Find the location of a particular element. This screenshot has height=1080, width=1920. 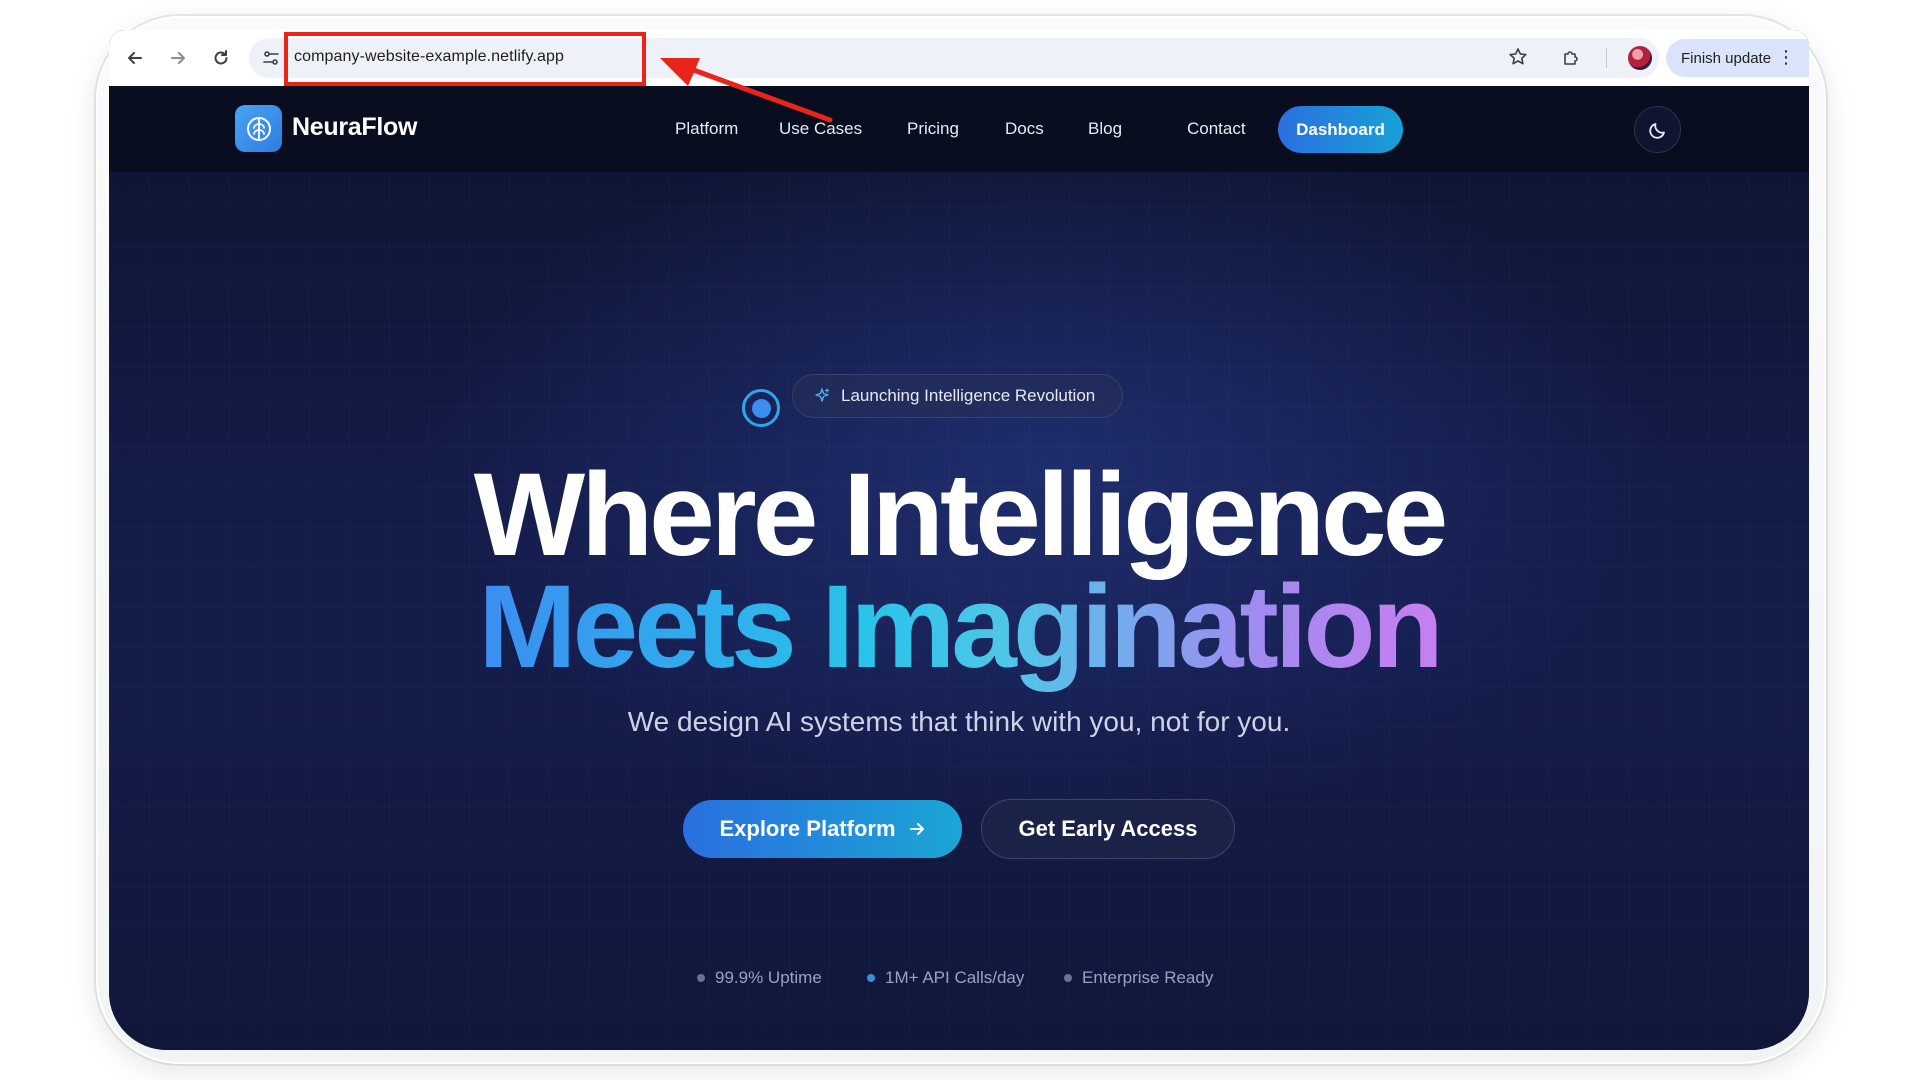

stat-label: Enterprise Ready is located at coordinates (1148, 977).